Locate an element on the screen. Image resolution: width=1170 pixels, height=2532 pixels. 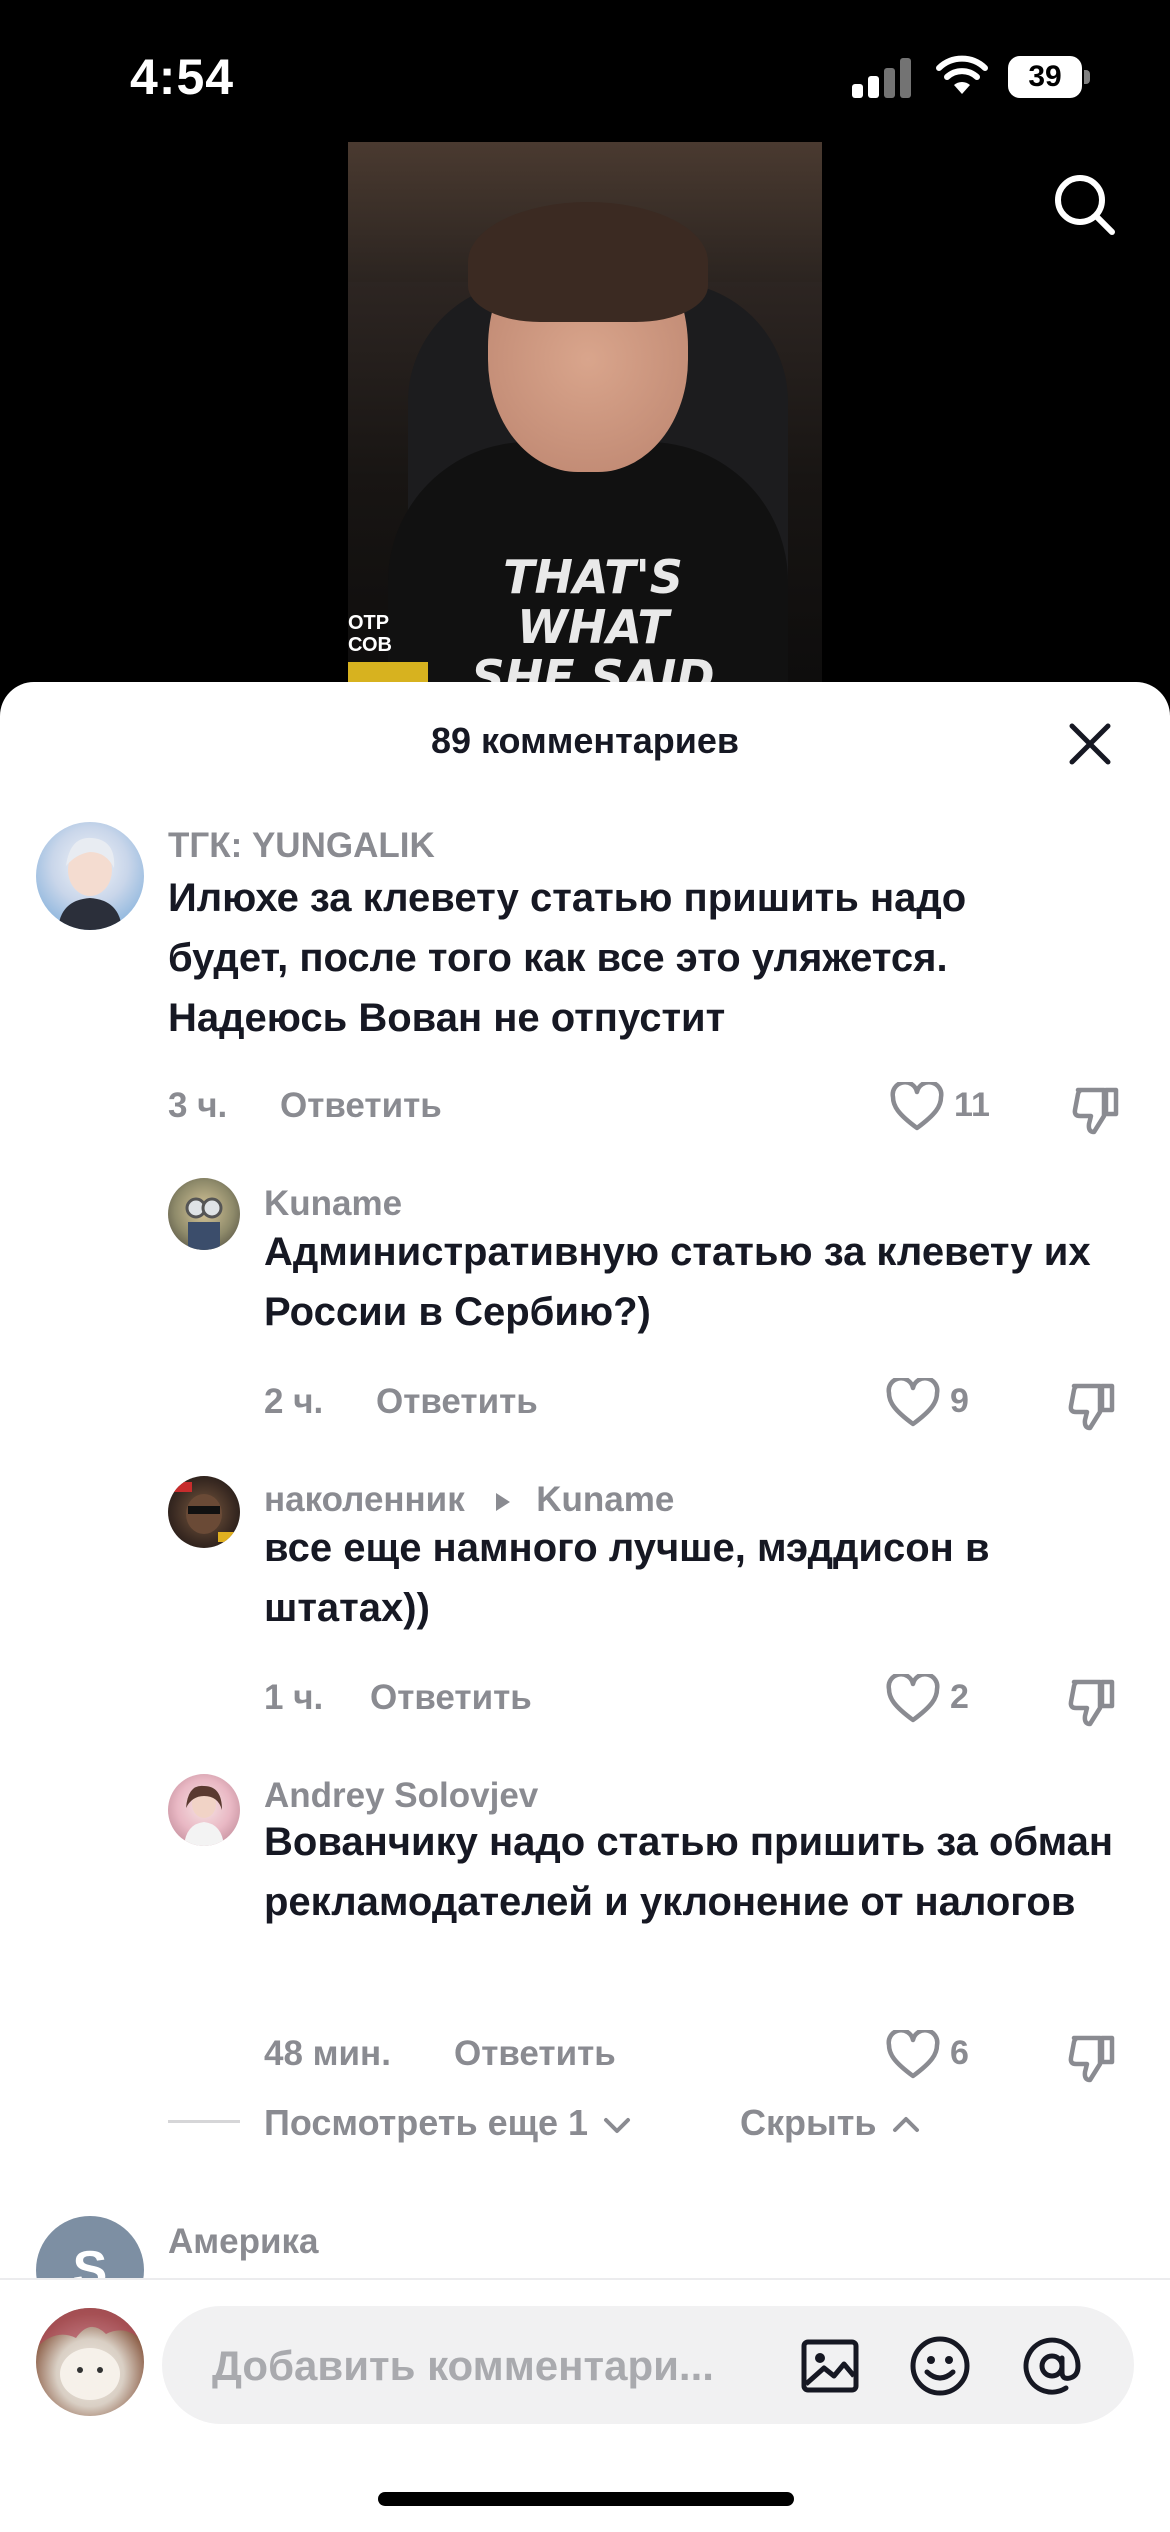
like-button: 11 is located at coordinates (960, 1106).